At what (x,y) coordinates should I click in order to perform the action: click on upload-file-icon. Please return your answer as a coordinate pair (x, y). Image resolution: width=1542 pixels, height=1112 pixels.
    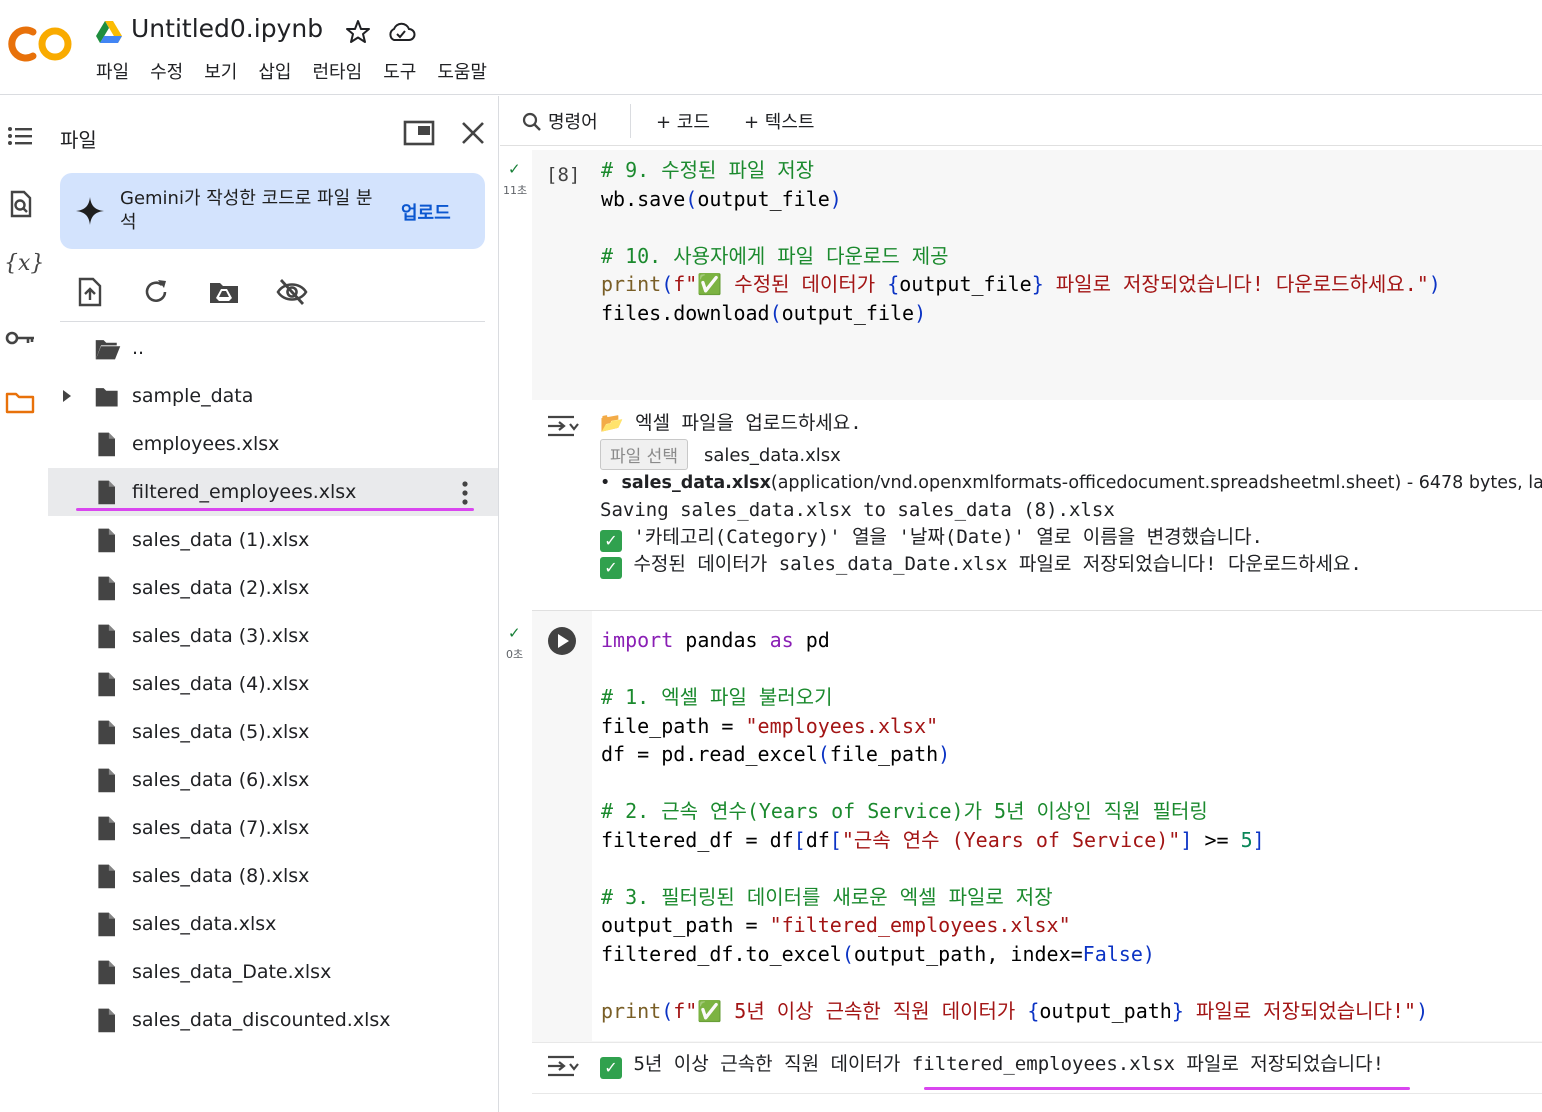
    Looking at the image, I should click on (90, 292).